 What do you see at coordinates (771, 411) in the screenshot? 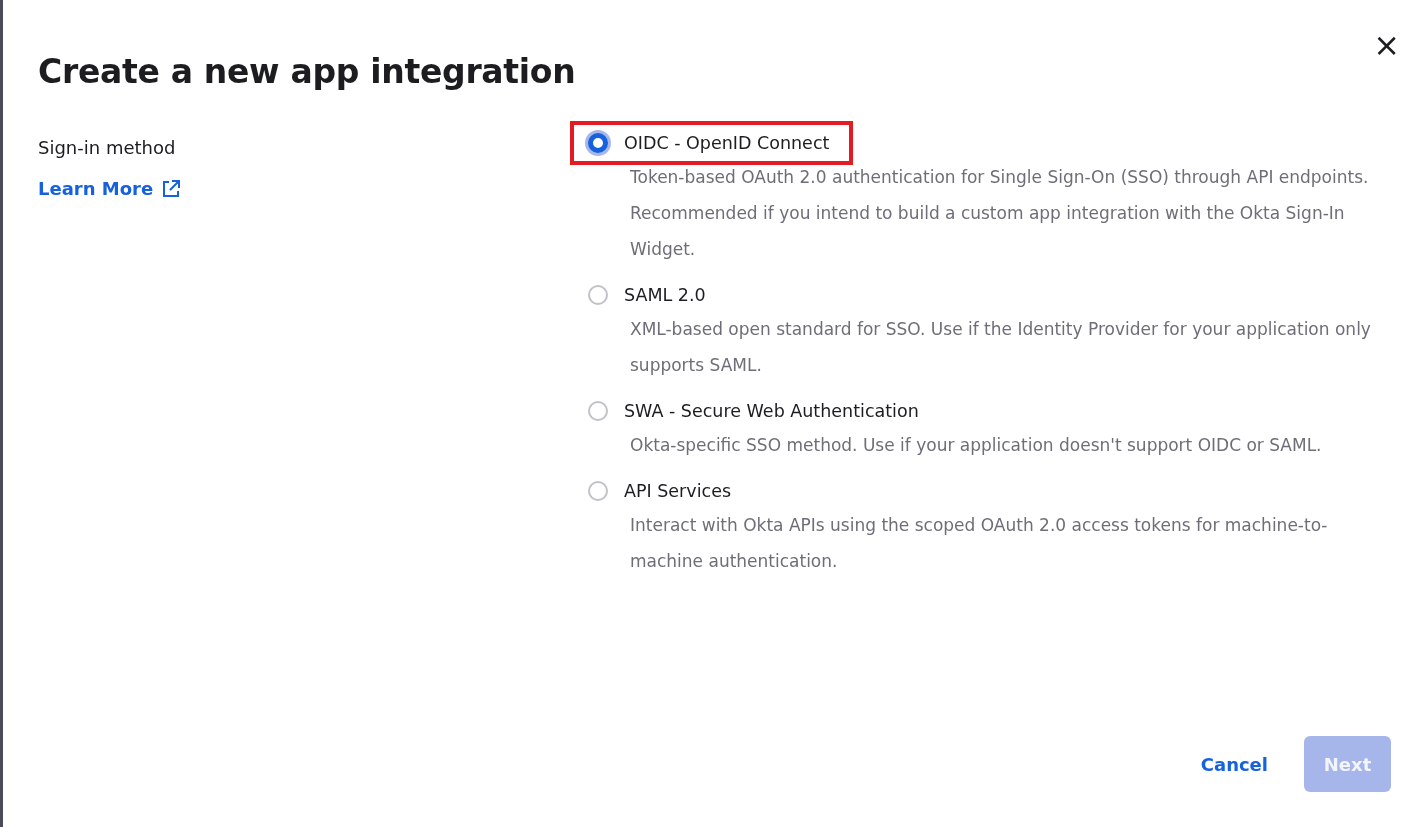
I see `option-label: SWA - Secure Web Authentication` at bounding box center [771, 411].